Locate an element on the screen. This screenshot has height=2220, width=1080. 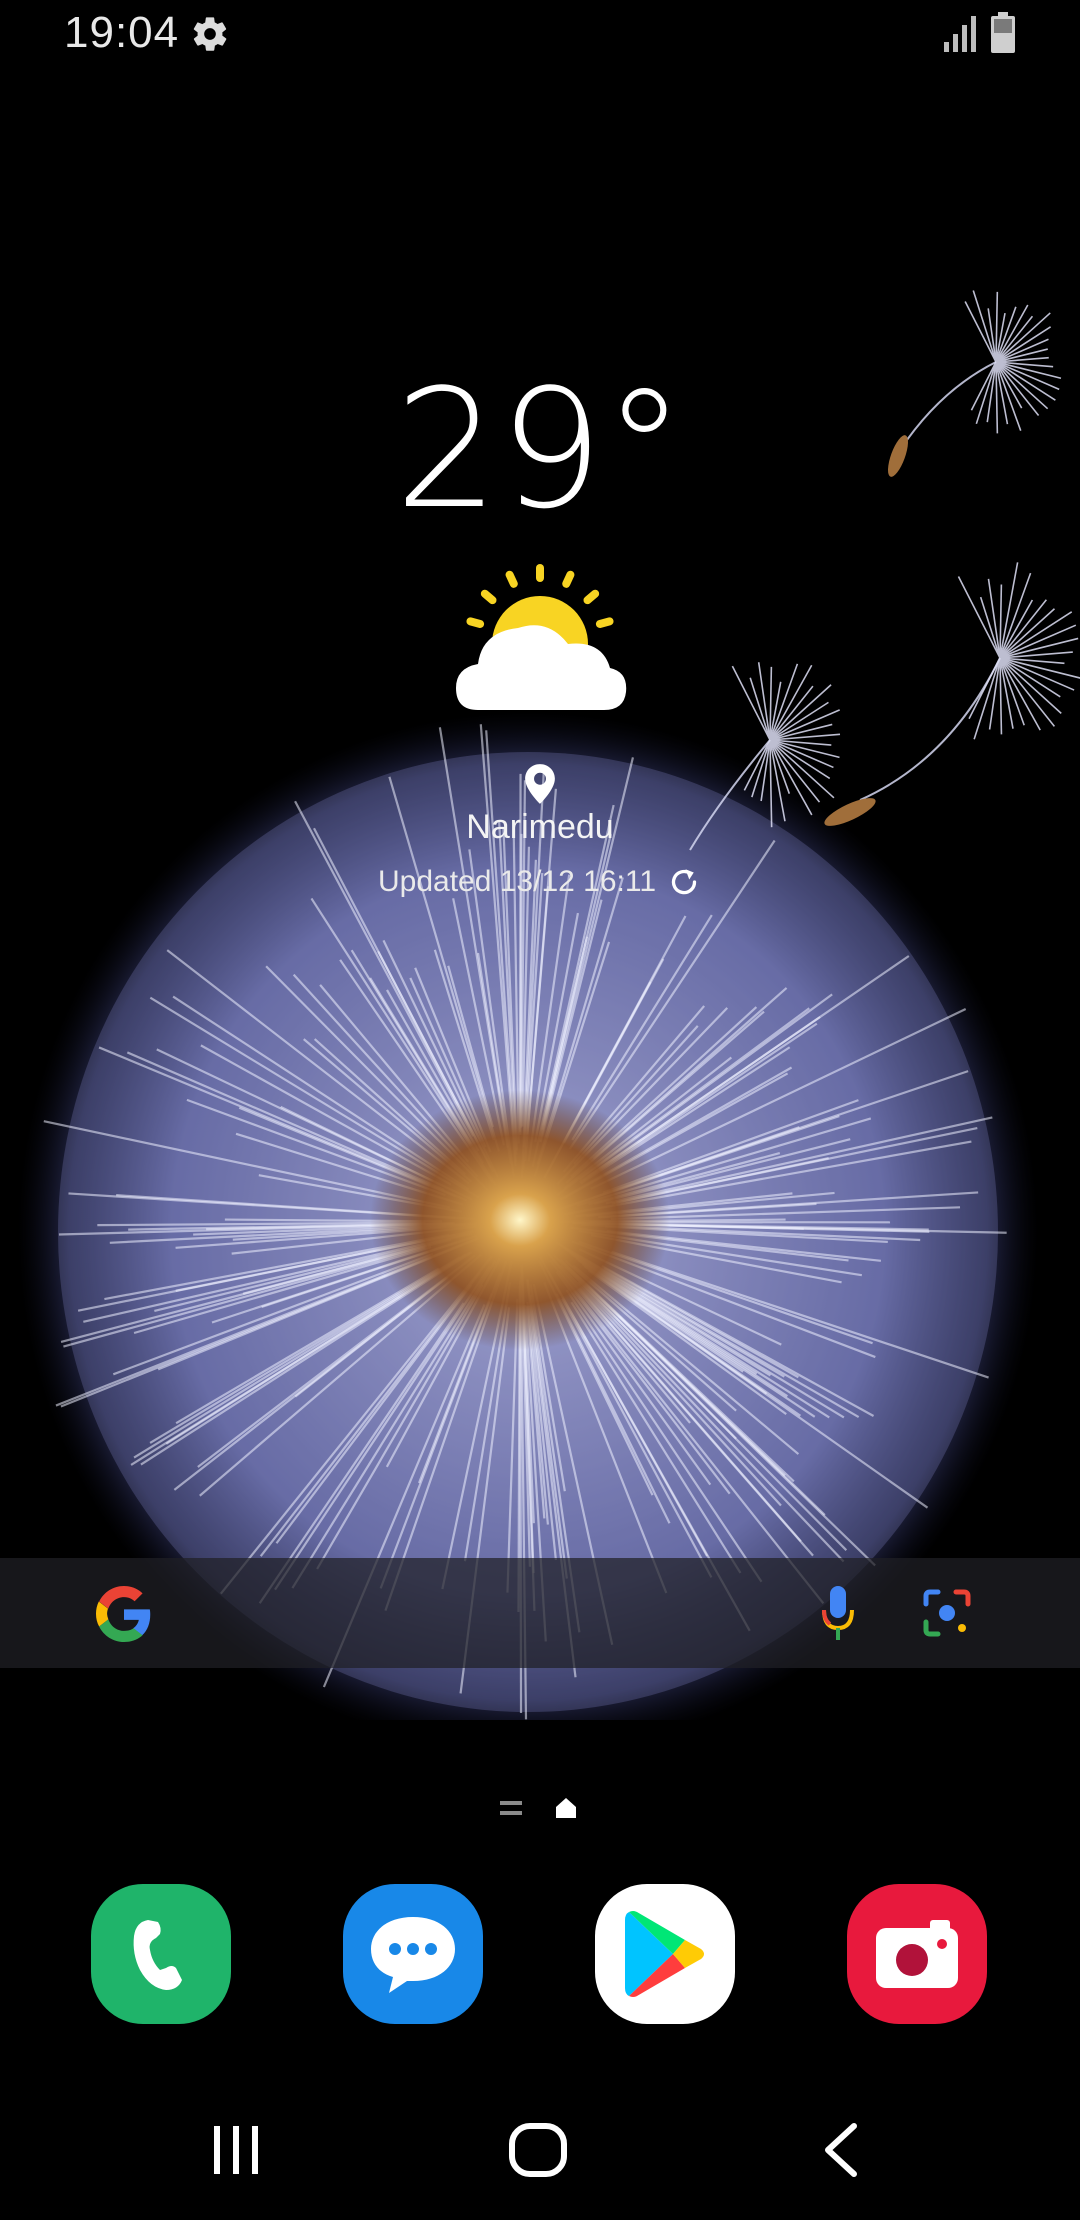
camera-icon is located at coordinates (917, 1954).